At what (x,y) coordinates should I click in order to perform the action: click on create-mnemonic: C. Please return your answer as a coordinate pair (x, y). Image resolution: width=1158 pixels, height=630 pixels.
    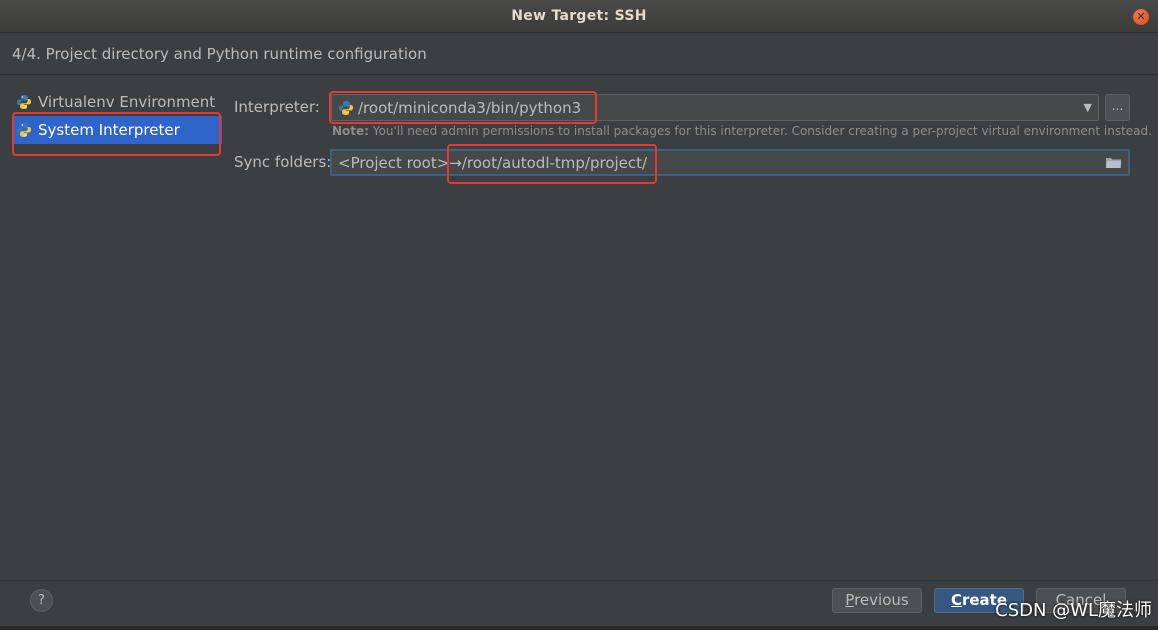
    Looking at the image, I should click on (956, 600).